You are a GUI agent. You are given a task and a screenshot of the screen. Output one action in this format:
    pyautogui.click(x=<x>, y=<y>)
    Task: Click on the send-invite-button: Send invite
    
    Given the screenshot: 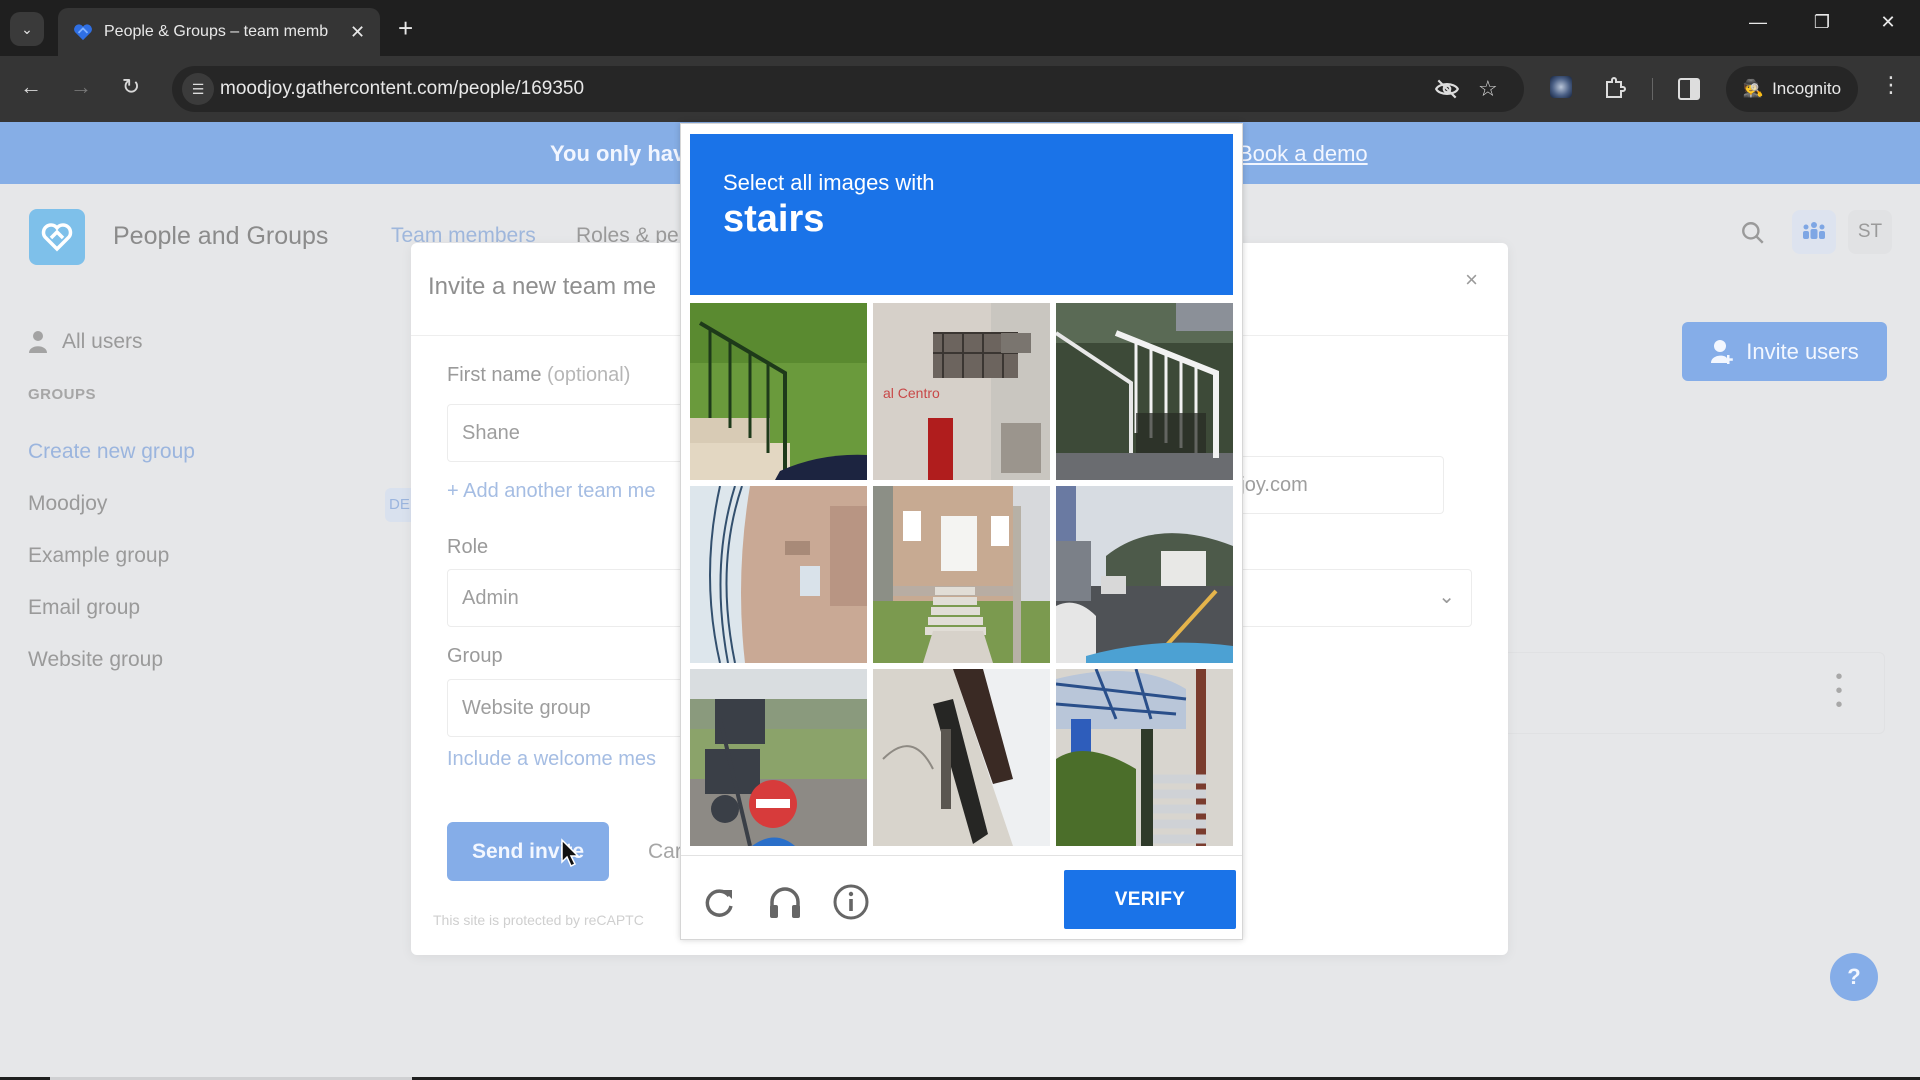 What is the action you would take?
    pyautogui.click(x=528, y=851)
    